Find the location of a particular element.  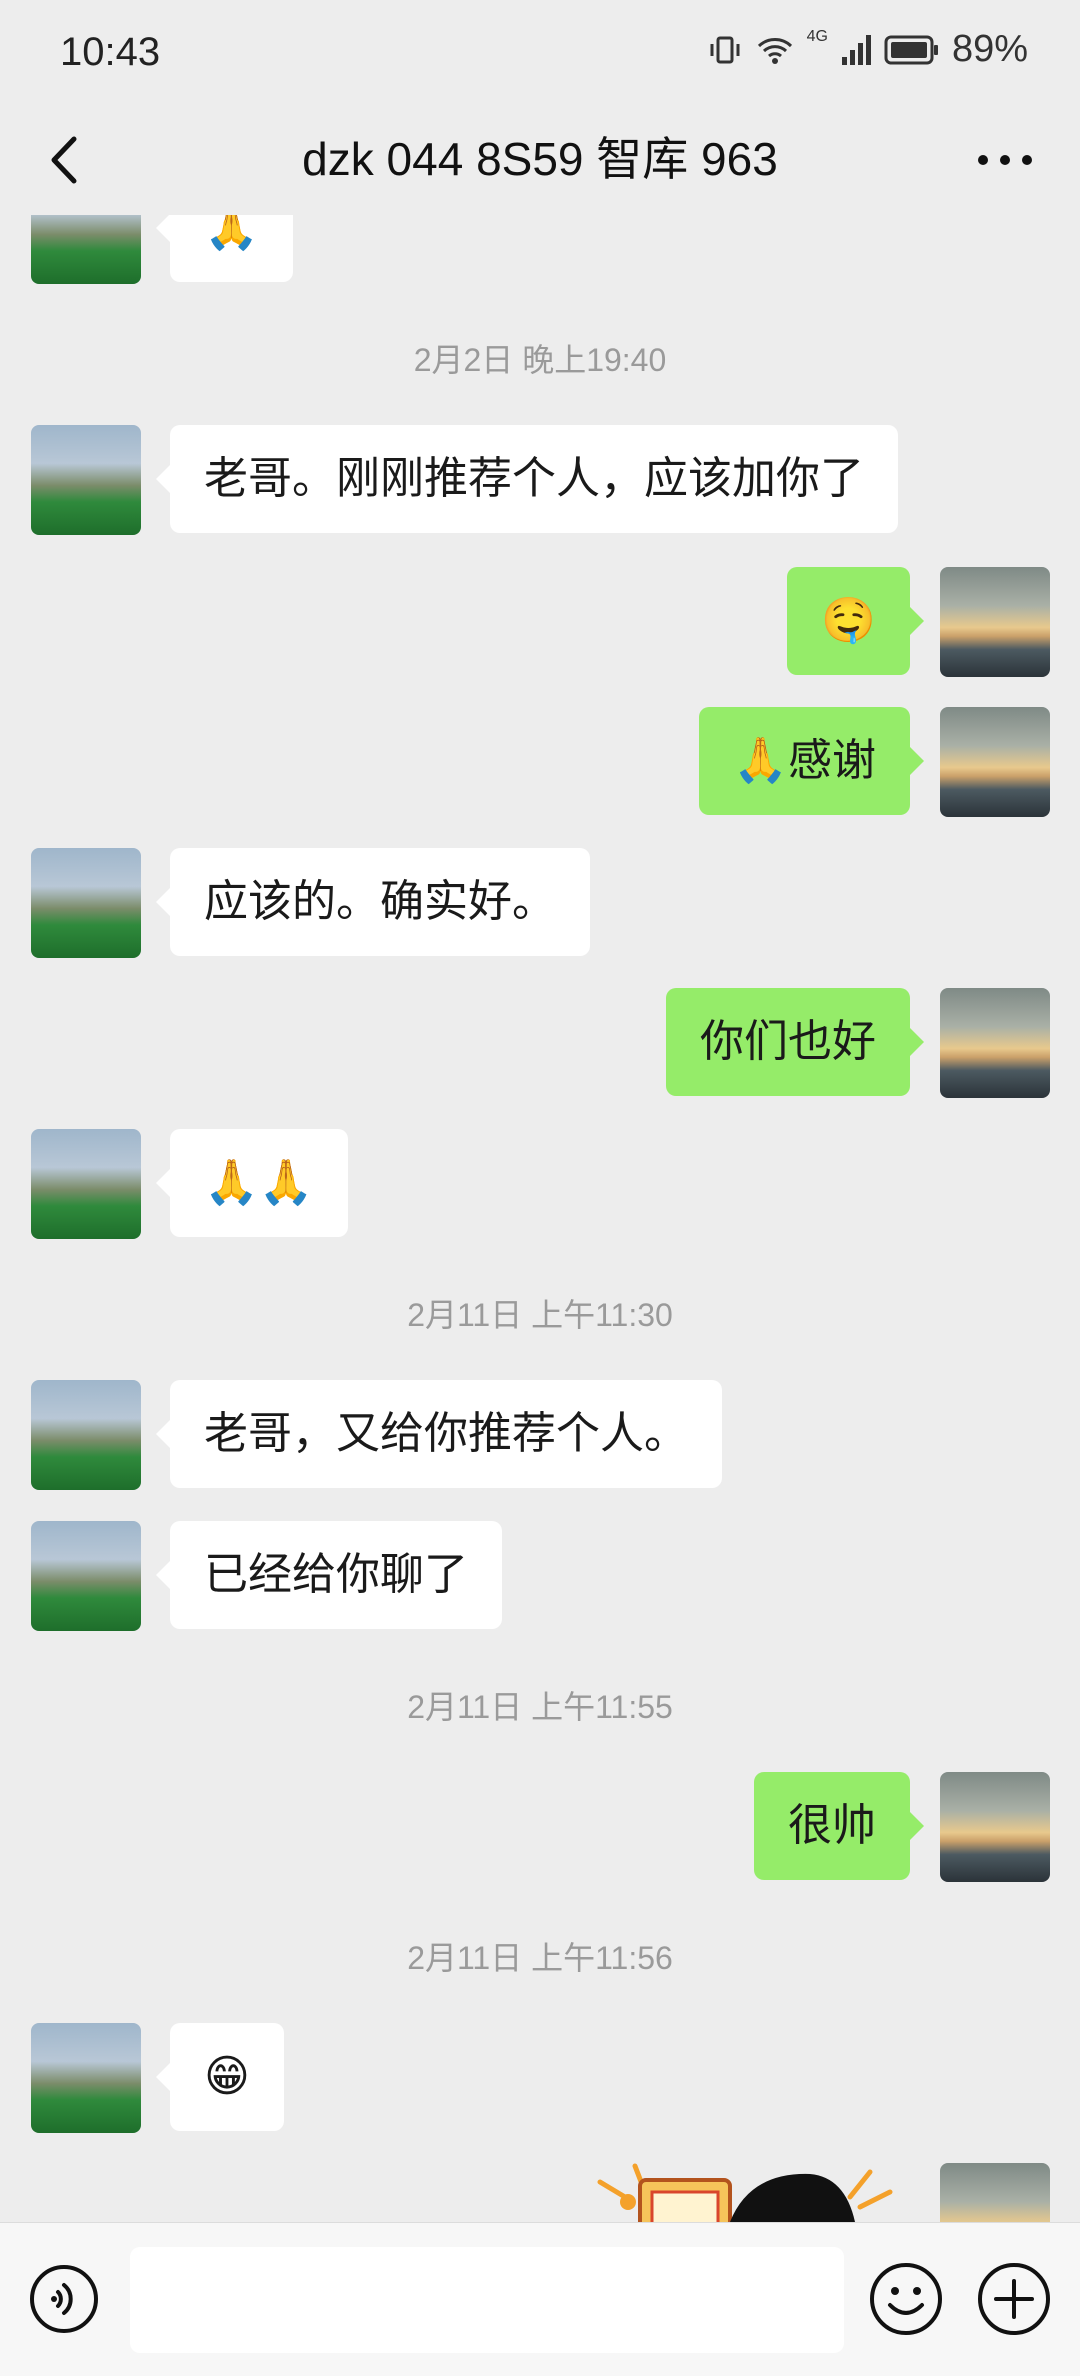

message-bubble-incoming: 应该的。确实好。 is located at coordinates (373, 902).